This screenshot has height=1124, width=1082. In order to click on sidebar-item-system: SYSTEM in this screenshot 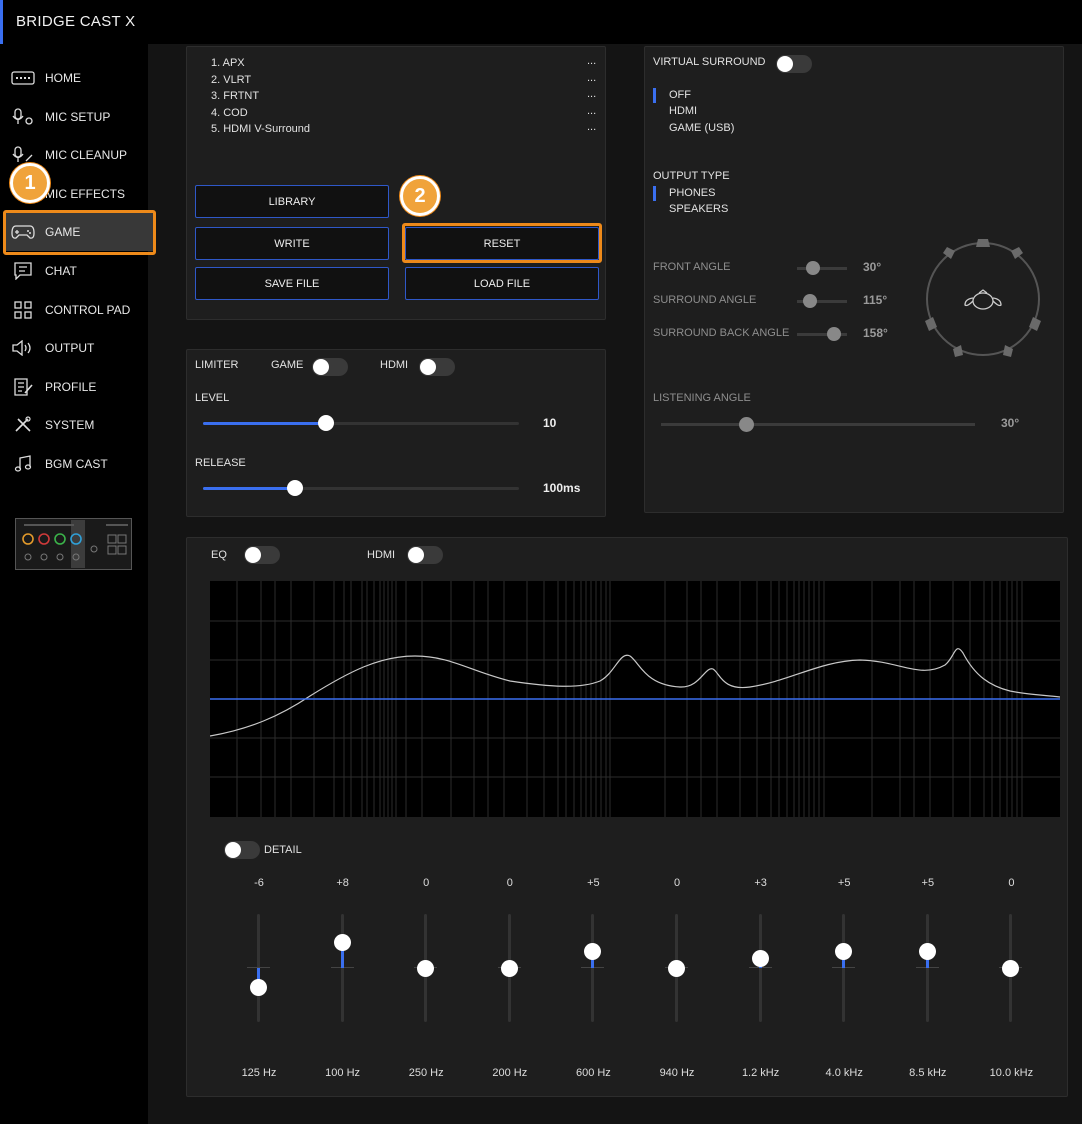, I will do `click(79, 425)`.